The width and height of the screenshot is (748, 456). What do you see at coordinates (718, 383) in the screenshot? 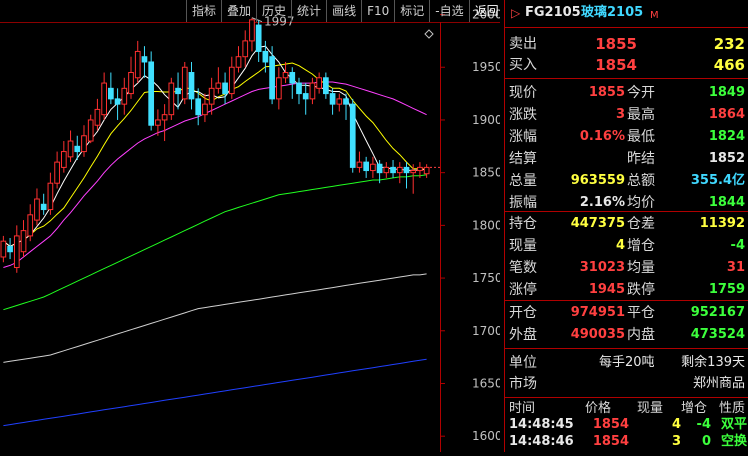
I see `market-value: 郑州商品` at bounding box center [718, 383].